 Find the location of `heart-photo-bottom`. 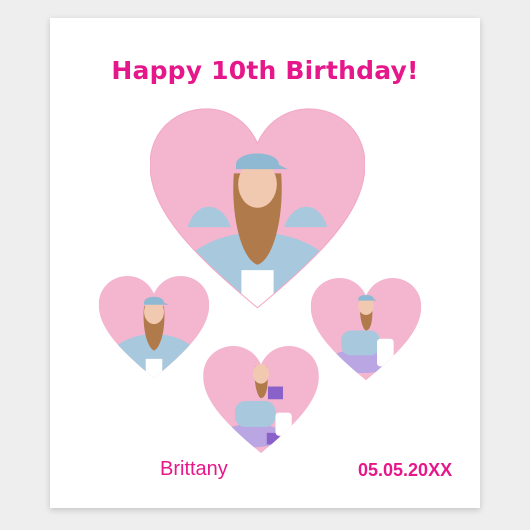

heart-photo-bottom is located at coordinates (261, 401).